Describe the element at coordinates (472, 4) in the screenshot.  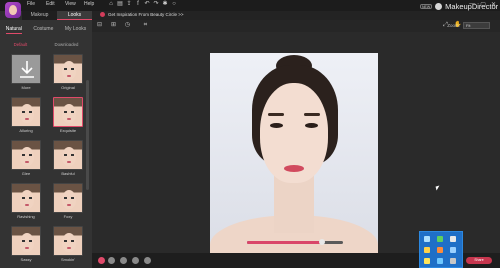
I see `minimize-button: —` at that location.